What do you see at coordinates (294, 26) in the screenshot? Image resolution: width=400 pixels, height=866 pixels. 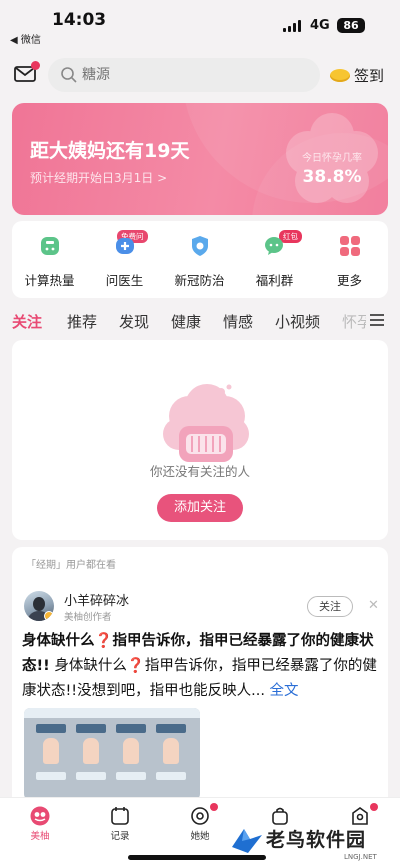 I see `signal-icon` at bounding box center [294, 26].